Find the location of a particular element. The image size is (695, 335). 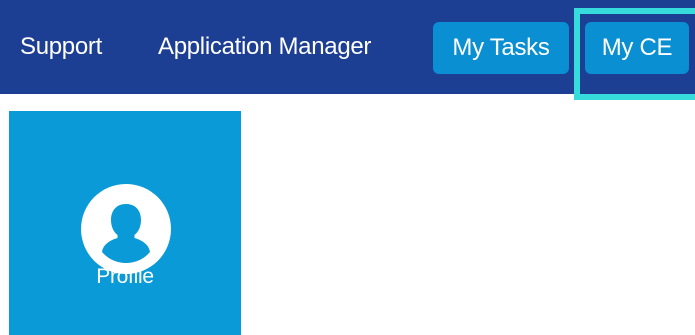

nav-item-my-ce: My CE is located at coordinates (637, 48).